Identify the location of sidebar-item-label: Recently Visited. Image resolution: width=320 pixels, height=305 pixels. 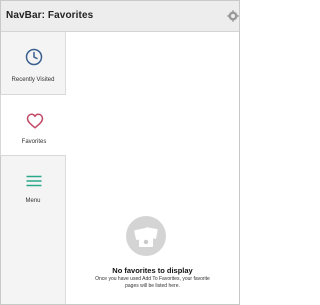
(33, 80).